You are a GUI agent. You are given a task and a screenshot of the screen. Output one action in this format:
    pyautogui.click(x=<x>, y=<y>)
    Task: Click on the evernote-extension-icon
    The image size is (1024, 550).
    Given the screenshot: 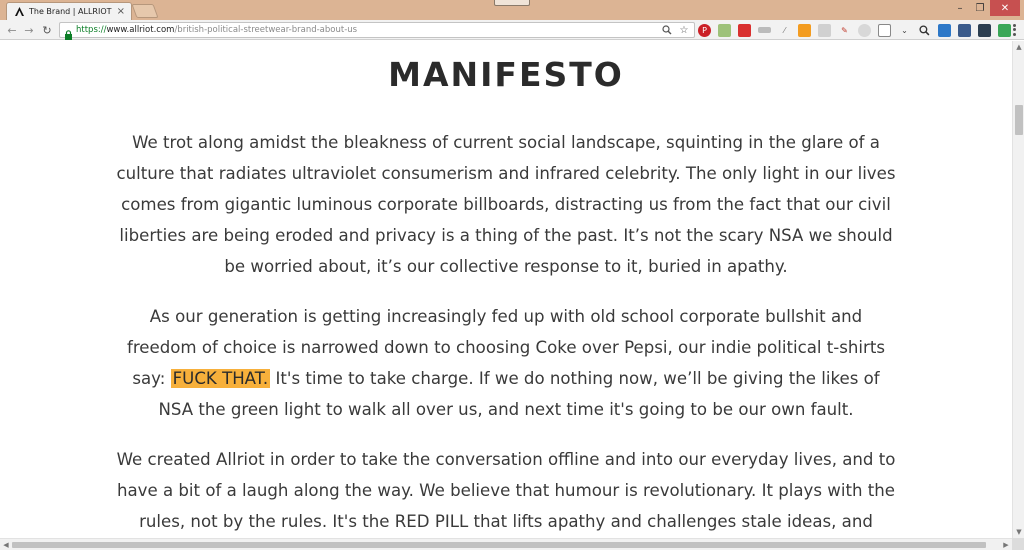 What is the action you would take?
    pyautogui.click(x=724, y=30)
    